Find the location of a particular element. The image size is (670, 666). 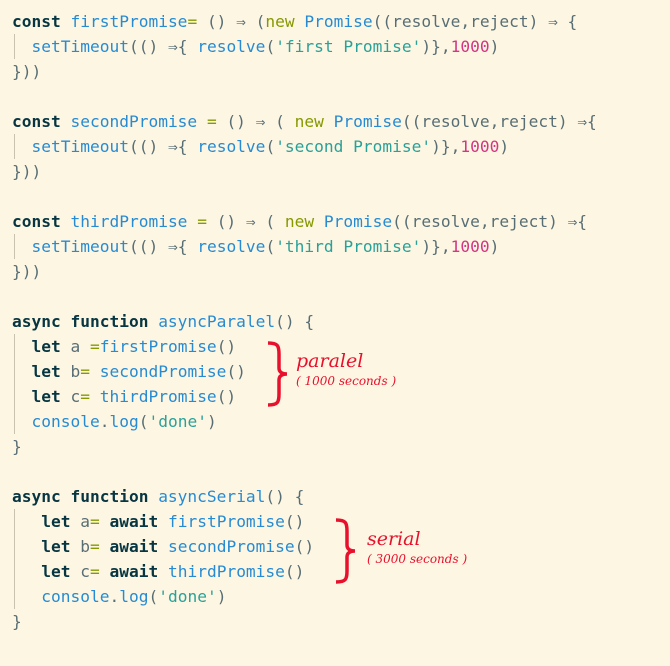

serial-annotation: serial ( 3000 seconds ) is located at coordinates (417, 547).